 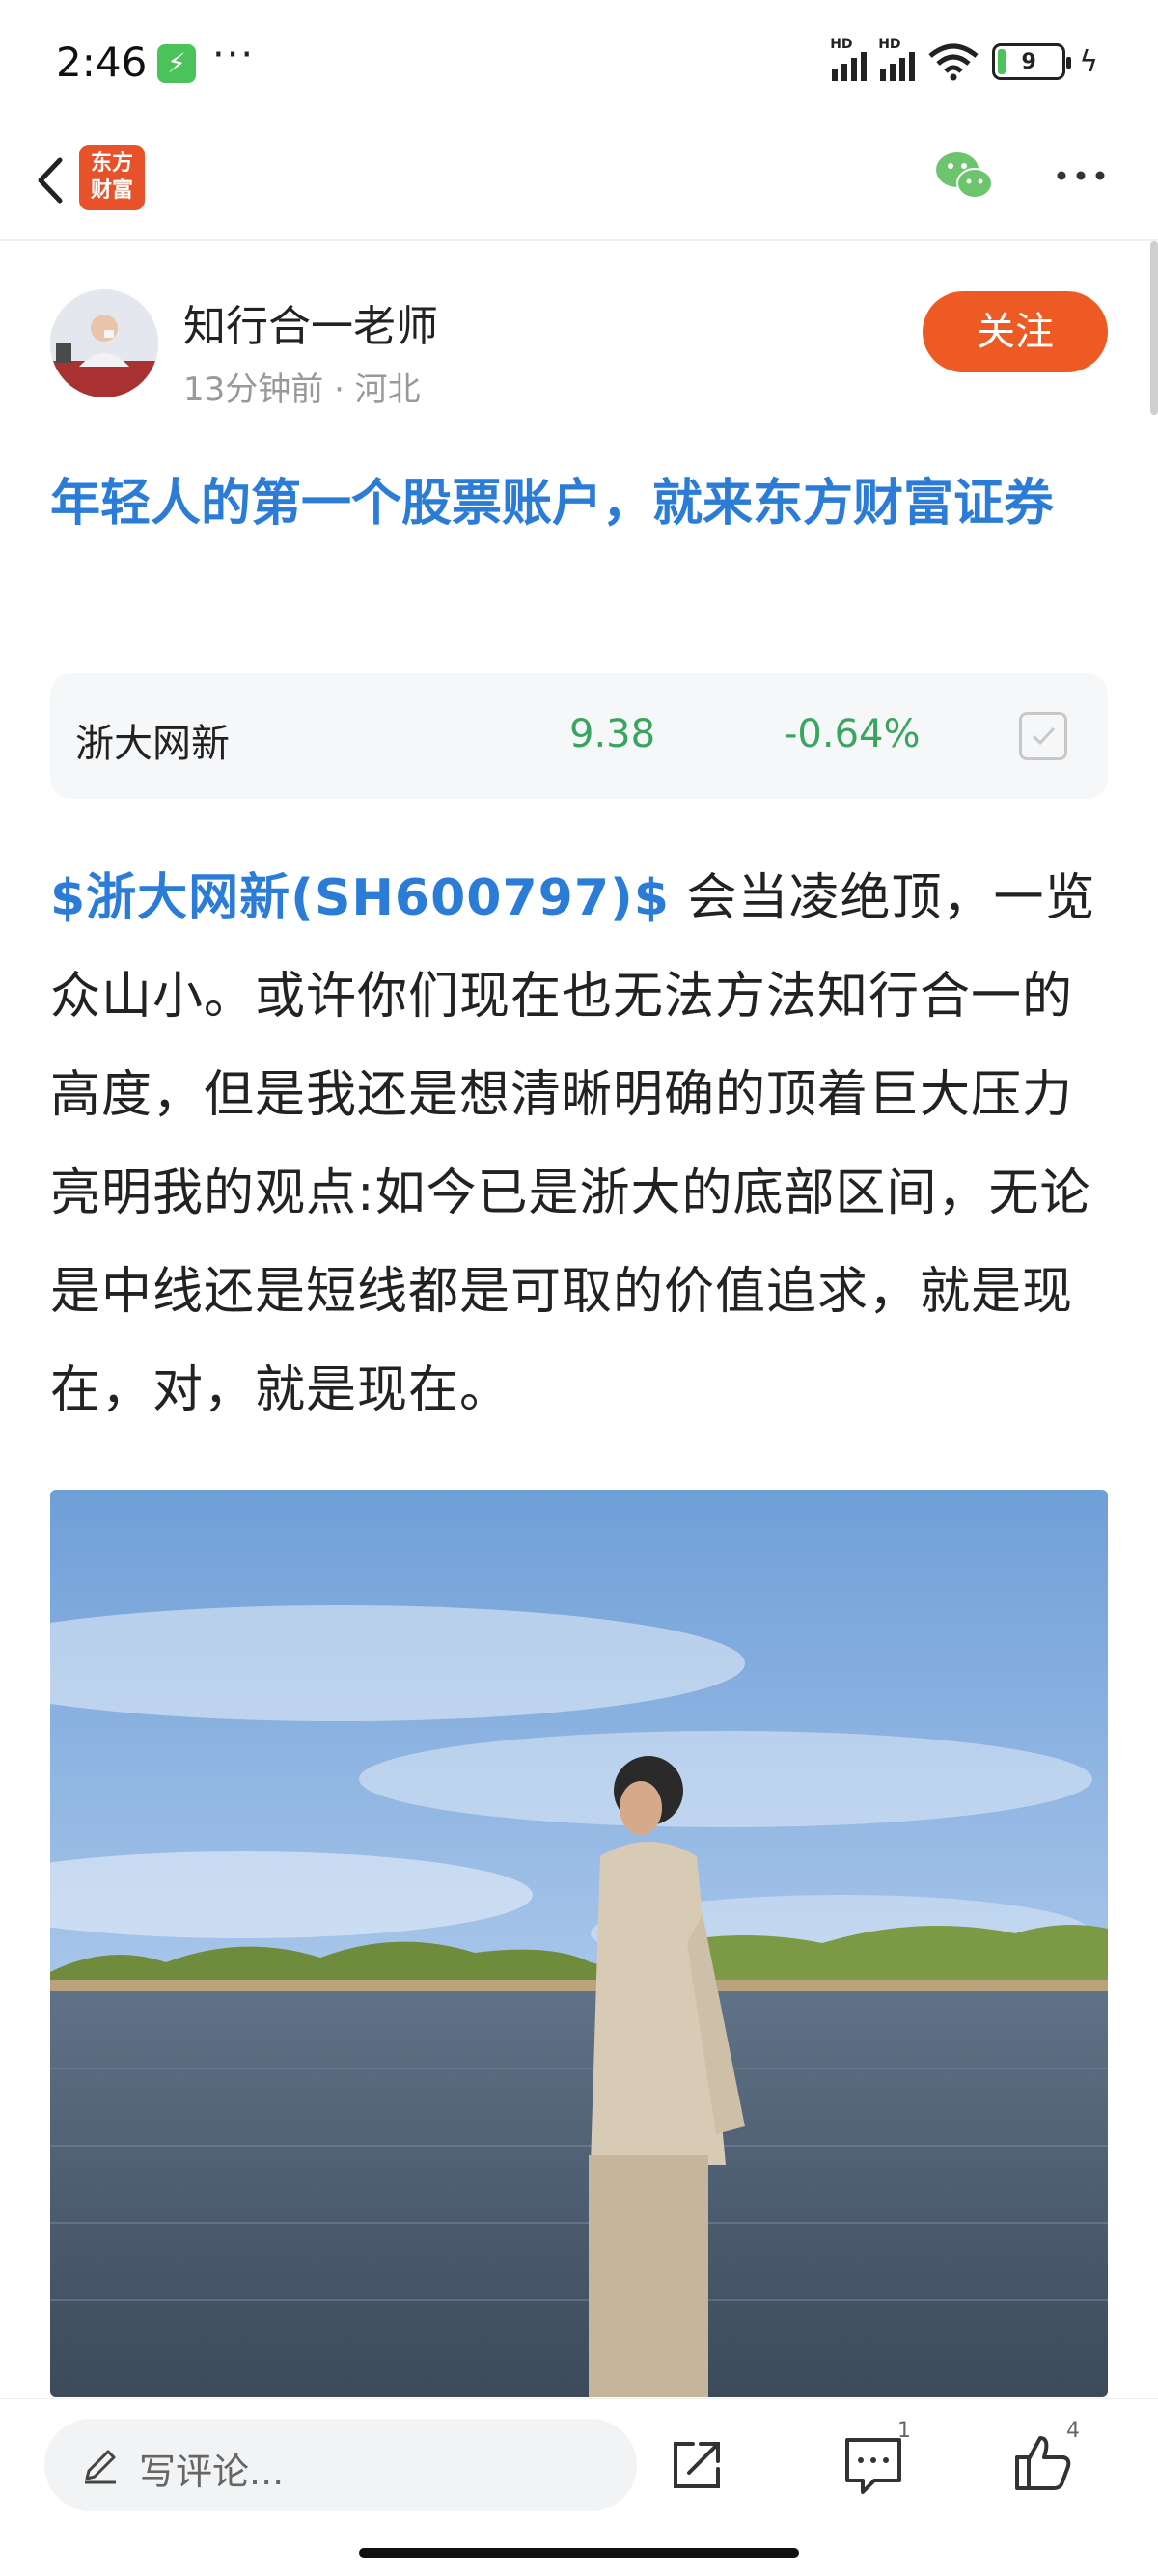 I want to click on post-title-link: 年轻人的第一个股票账户，就来东方财富证券, so click(x=581, y=503).